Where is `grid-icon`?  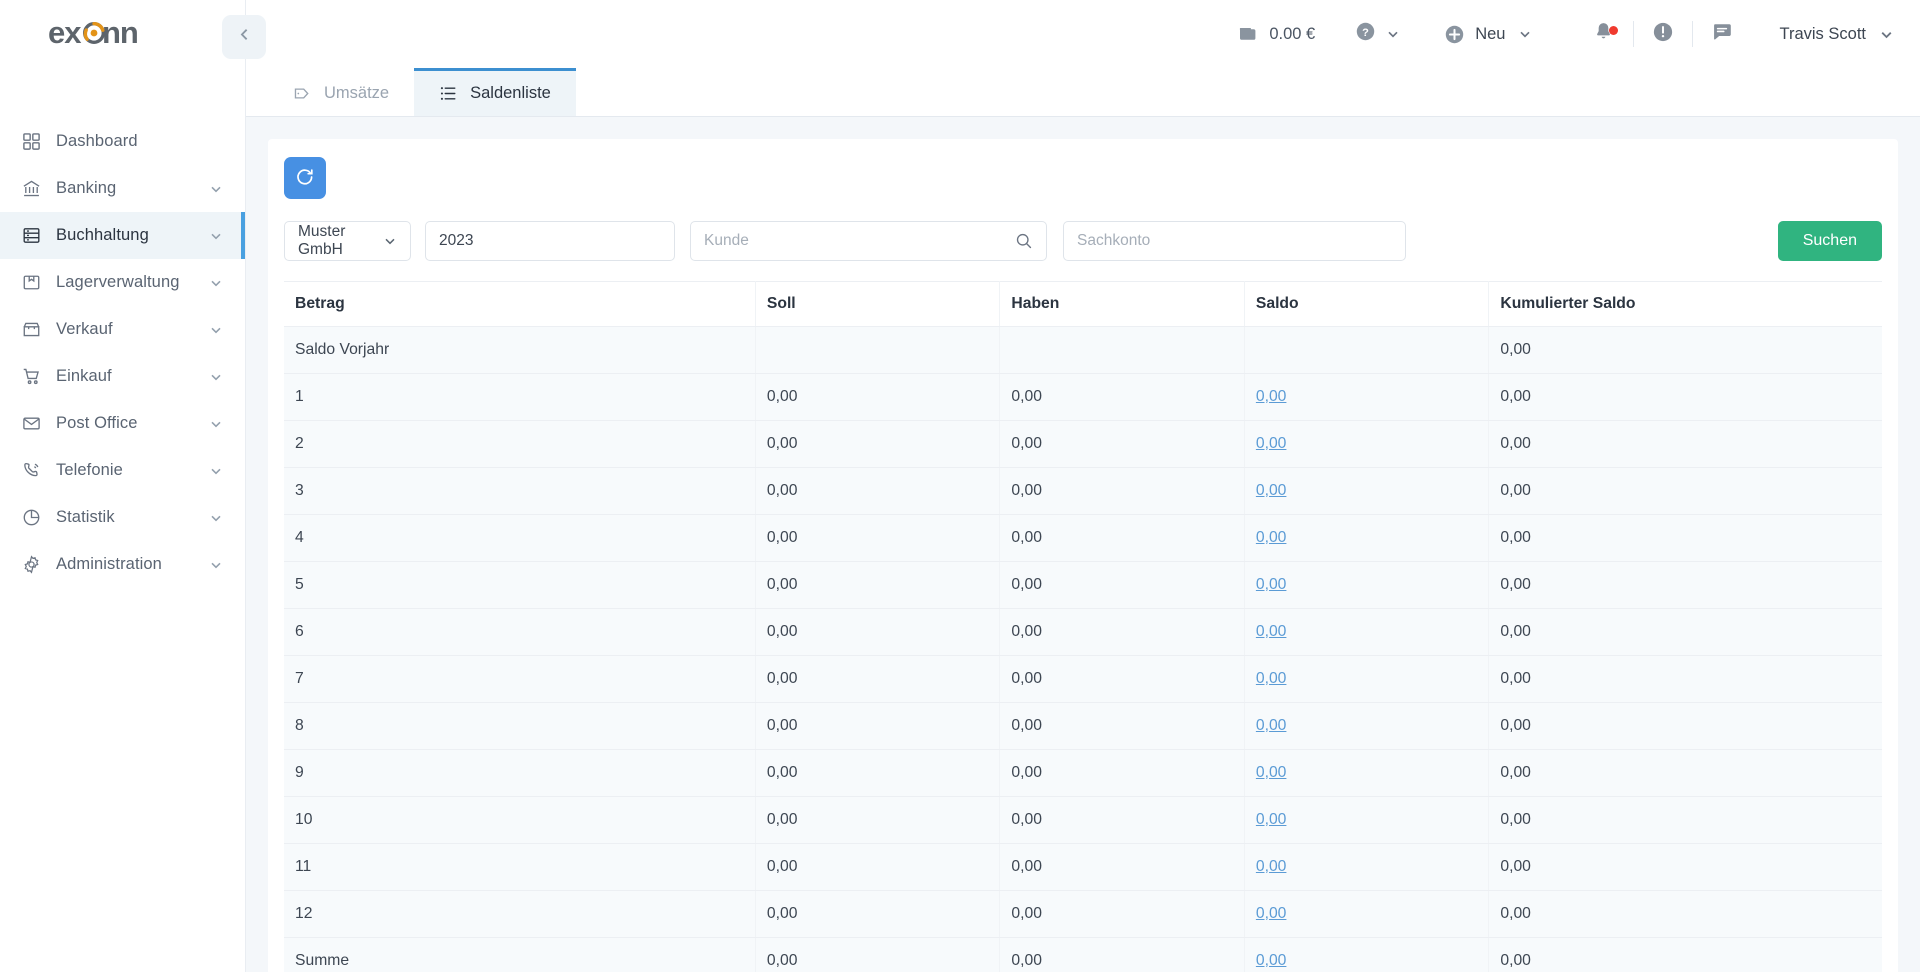 grid-icon is located at coordinates (35, 141).